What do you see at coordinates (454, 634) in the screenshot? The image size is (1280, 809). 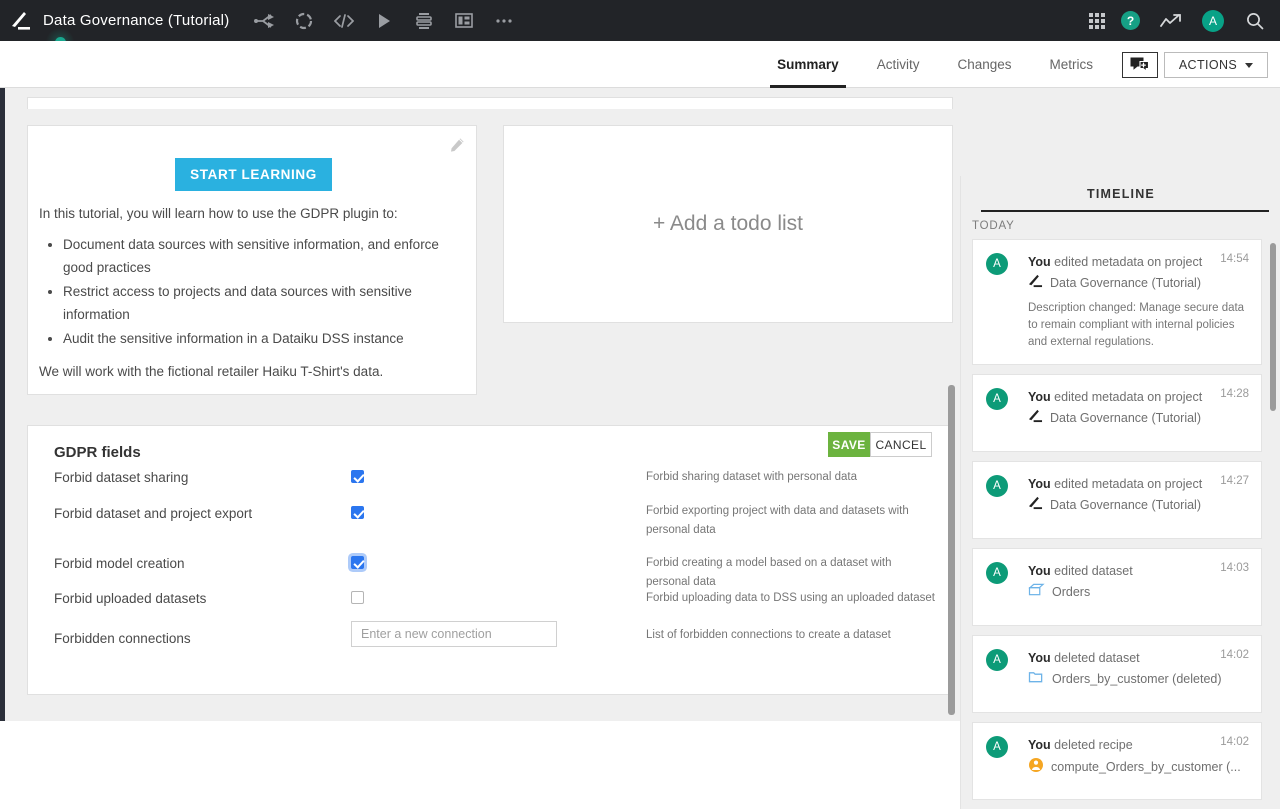 I see `forbidden-connections-input` at bounding box center [454, 634].